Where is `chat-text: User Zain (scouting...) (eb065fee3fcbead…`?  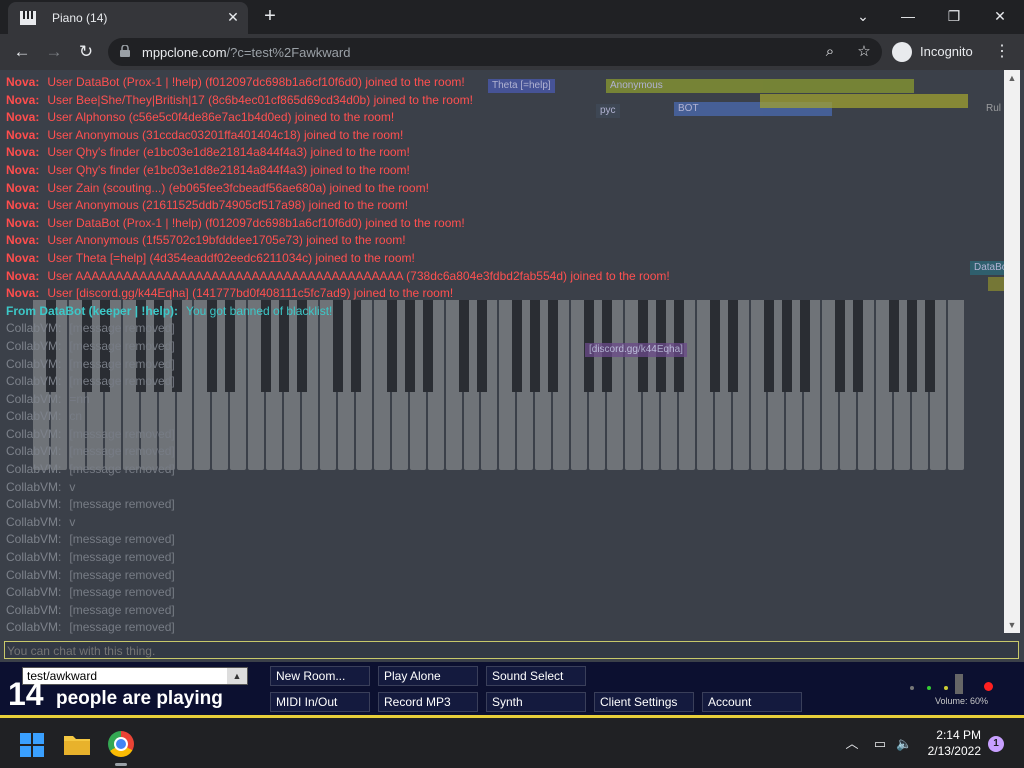
chat-text: User Zain (scouting...) (eb065fee3fcbead… is located at coordinates (238, 187).